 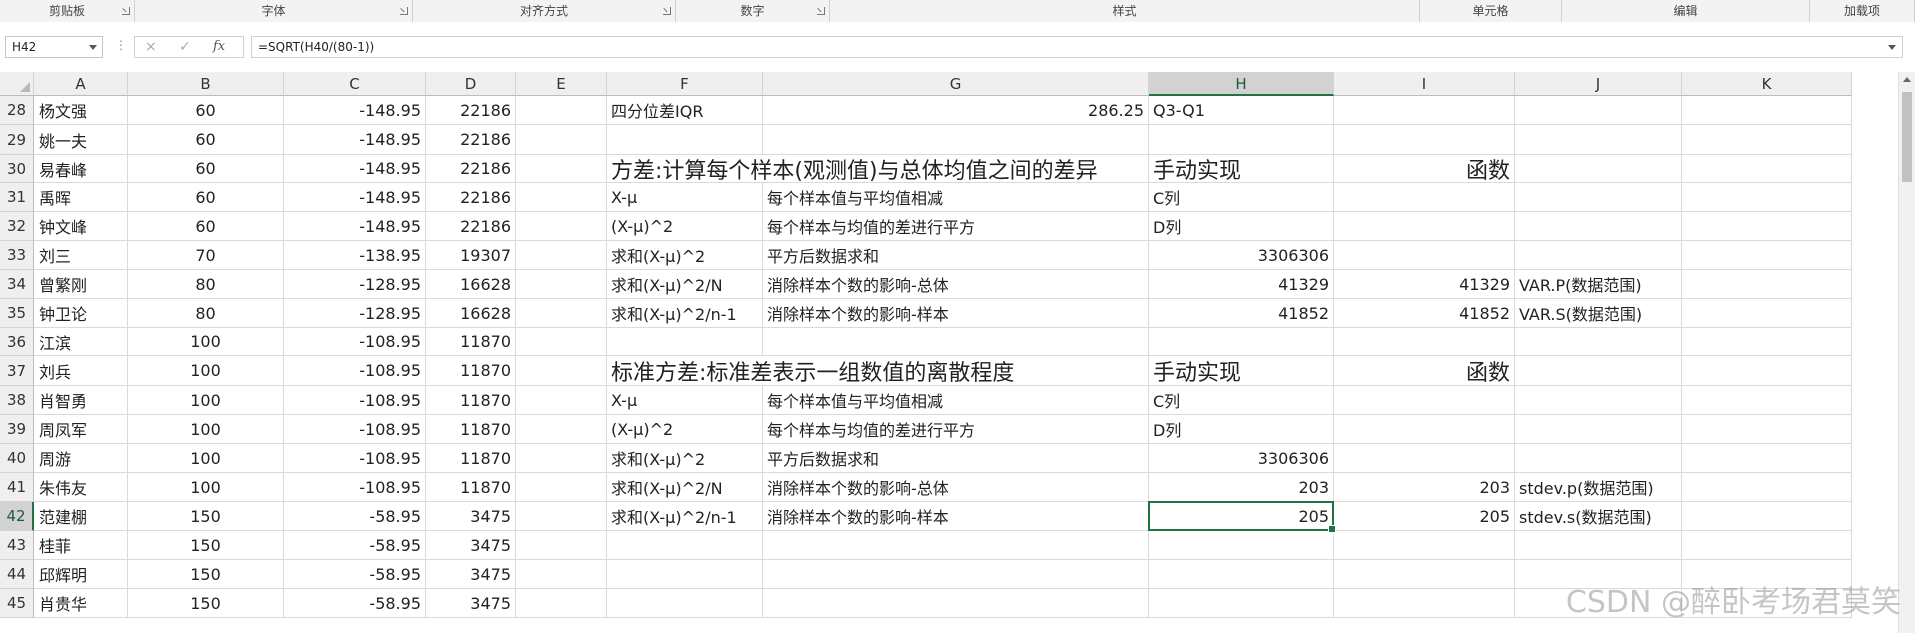 I want to click on row-header-28: 28, so click(x=17, y=110).